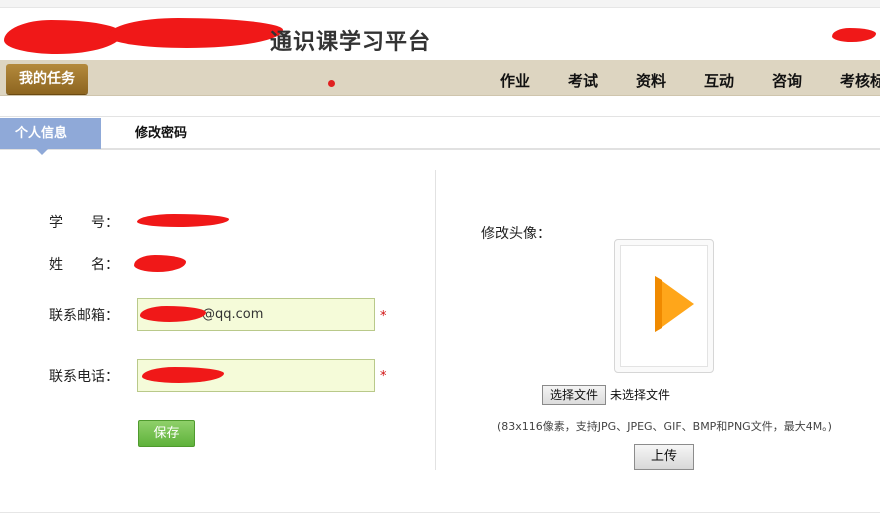 This screenshot has height=518, width=880. I want to click on vertical-divider, so click(435, 320).